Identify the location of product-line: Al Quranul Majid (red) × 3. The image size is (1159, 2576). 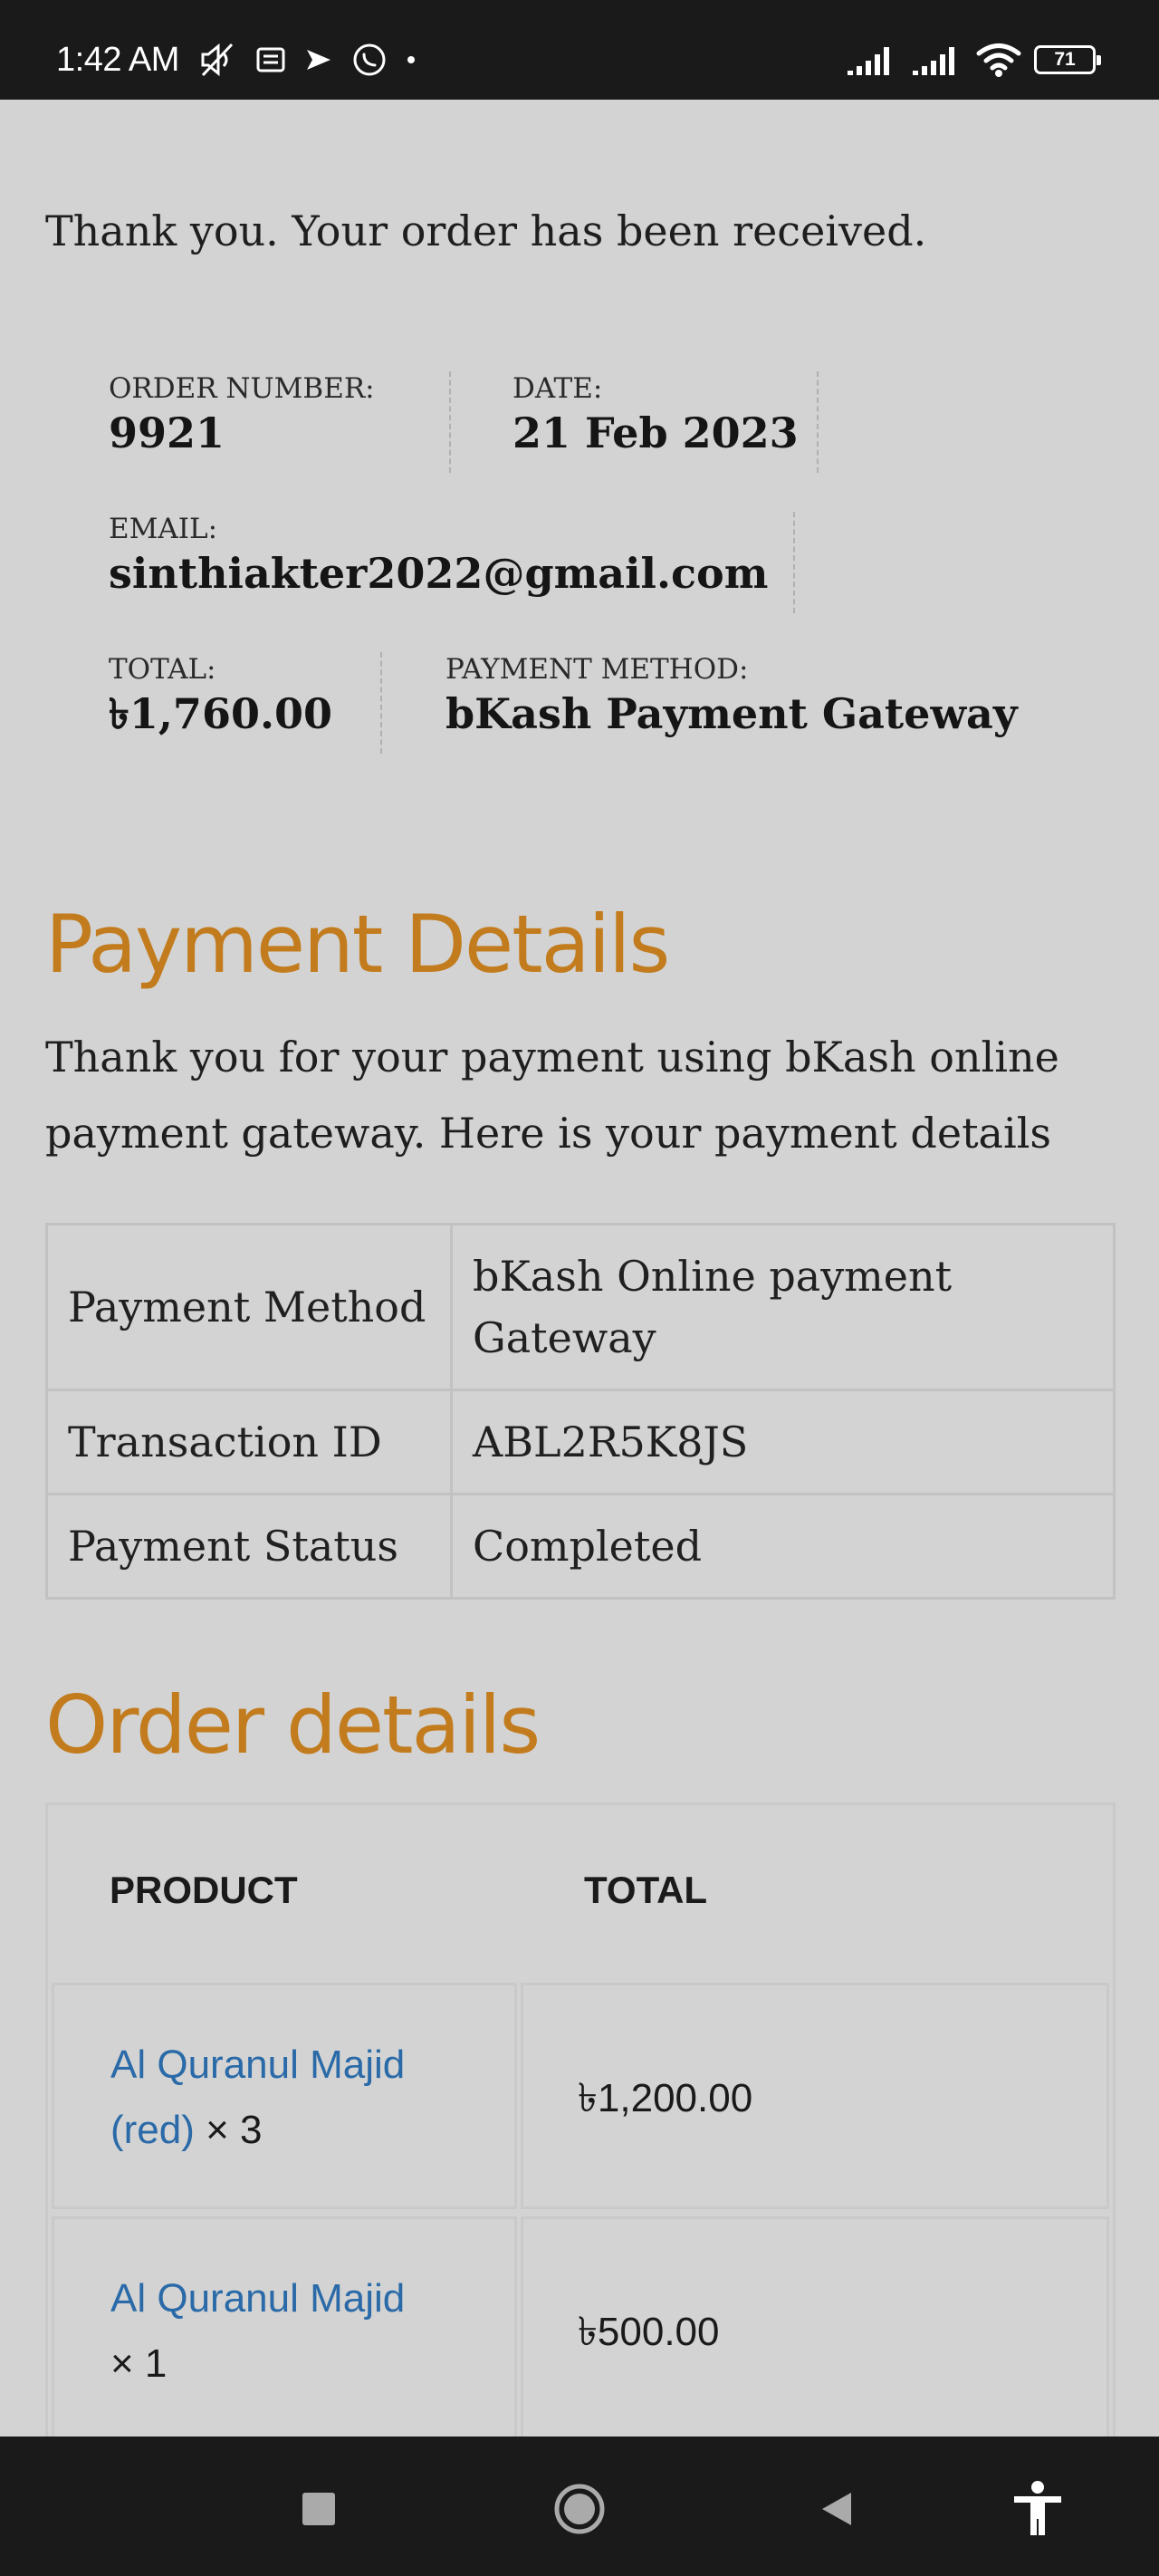
(305, 2098).